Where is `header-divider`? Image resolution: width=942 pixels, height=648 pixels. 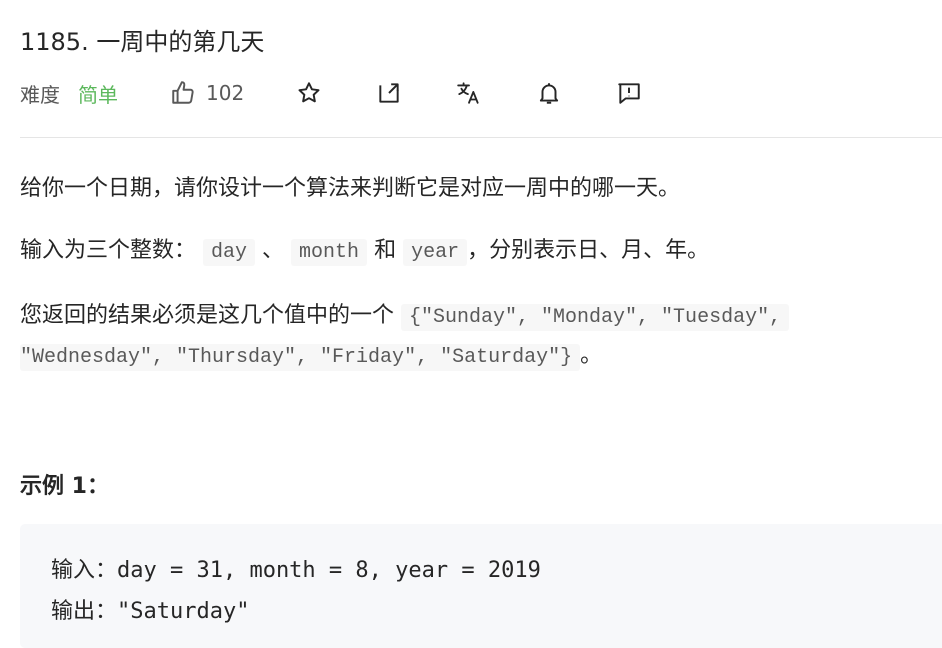
header-divider is located at coordinates (481, 137).